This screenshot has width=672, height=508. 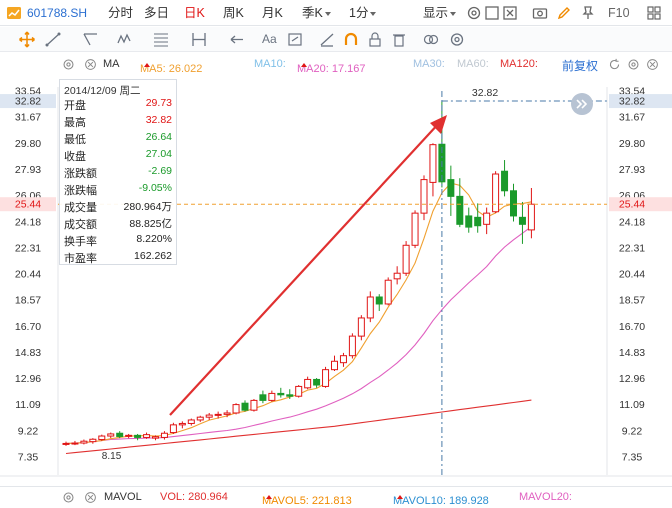 What do you see at coordinates (485, 93) in the screenshot?
I see `high-price-label: 32.82` at bounding box center [485, 93].